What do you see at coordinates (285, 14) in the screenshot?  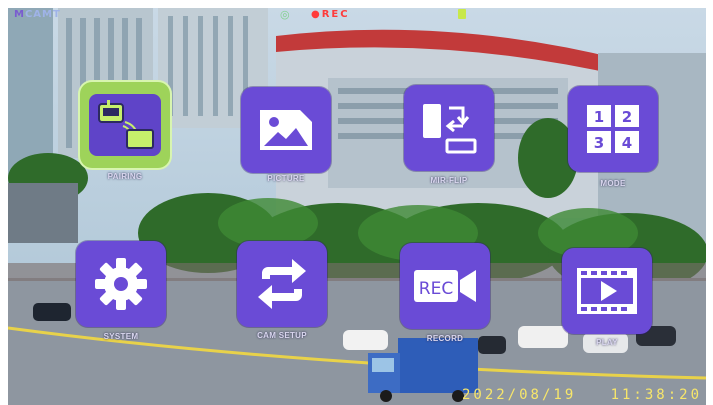 I see `signal-icon: ◎` at bounding box center [285, 14].